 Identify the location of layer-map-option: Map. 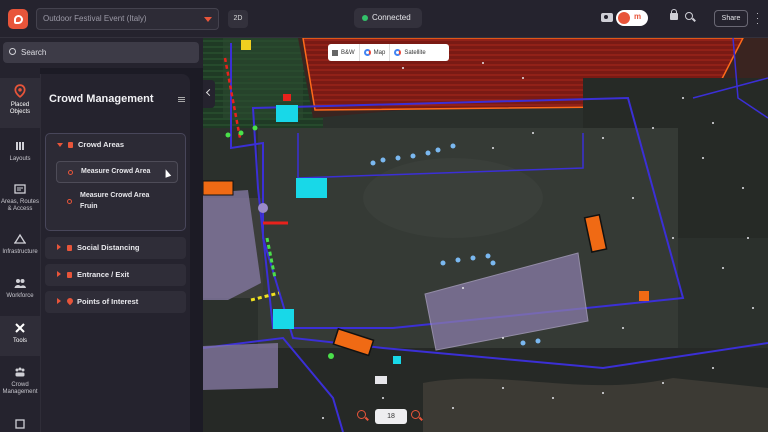
(375, 52).